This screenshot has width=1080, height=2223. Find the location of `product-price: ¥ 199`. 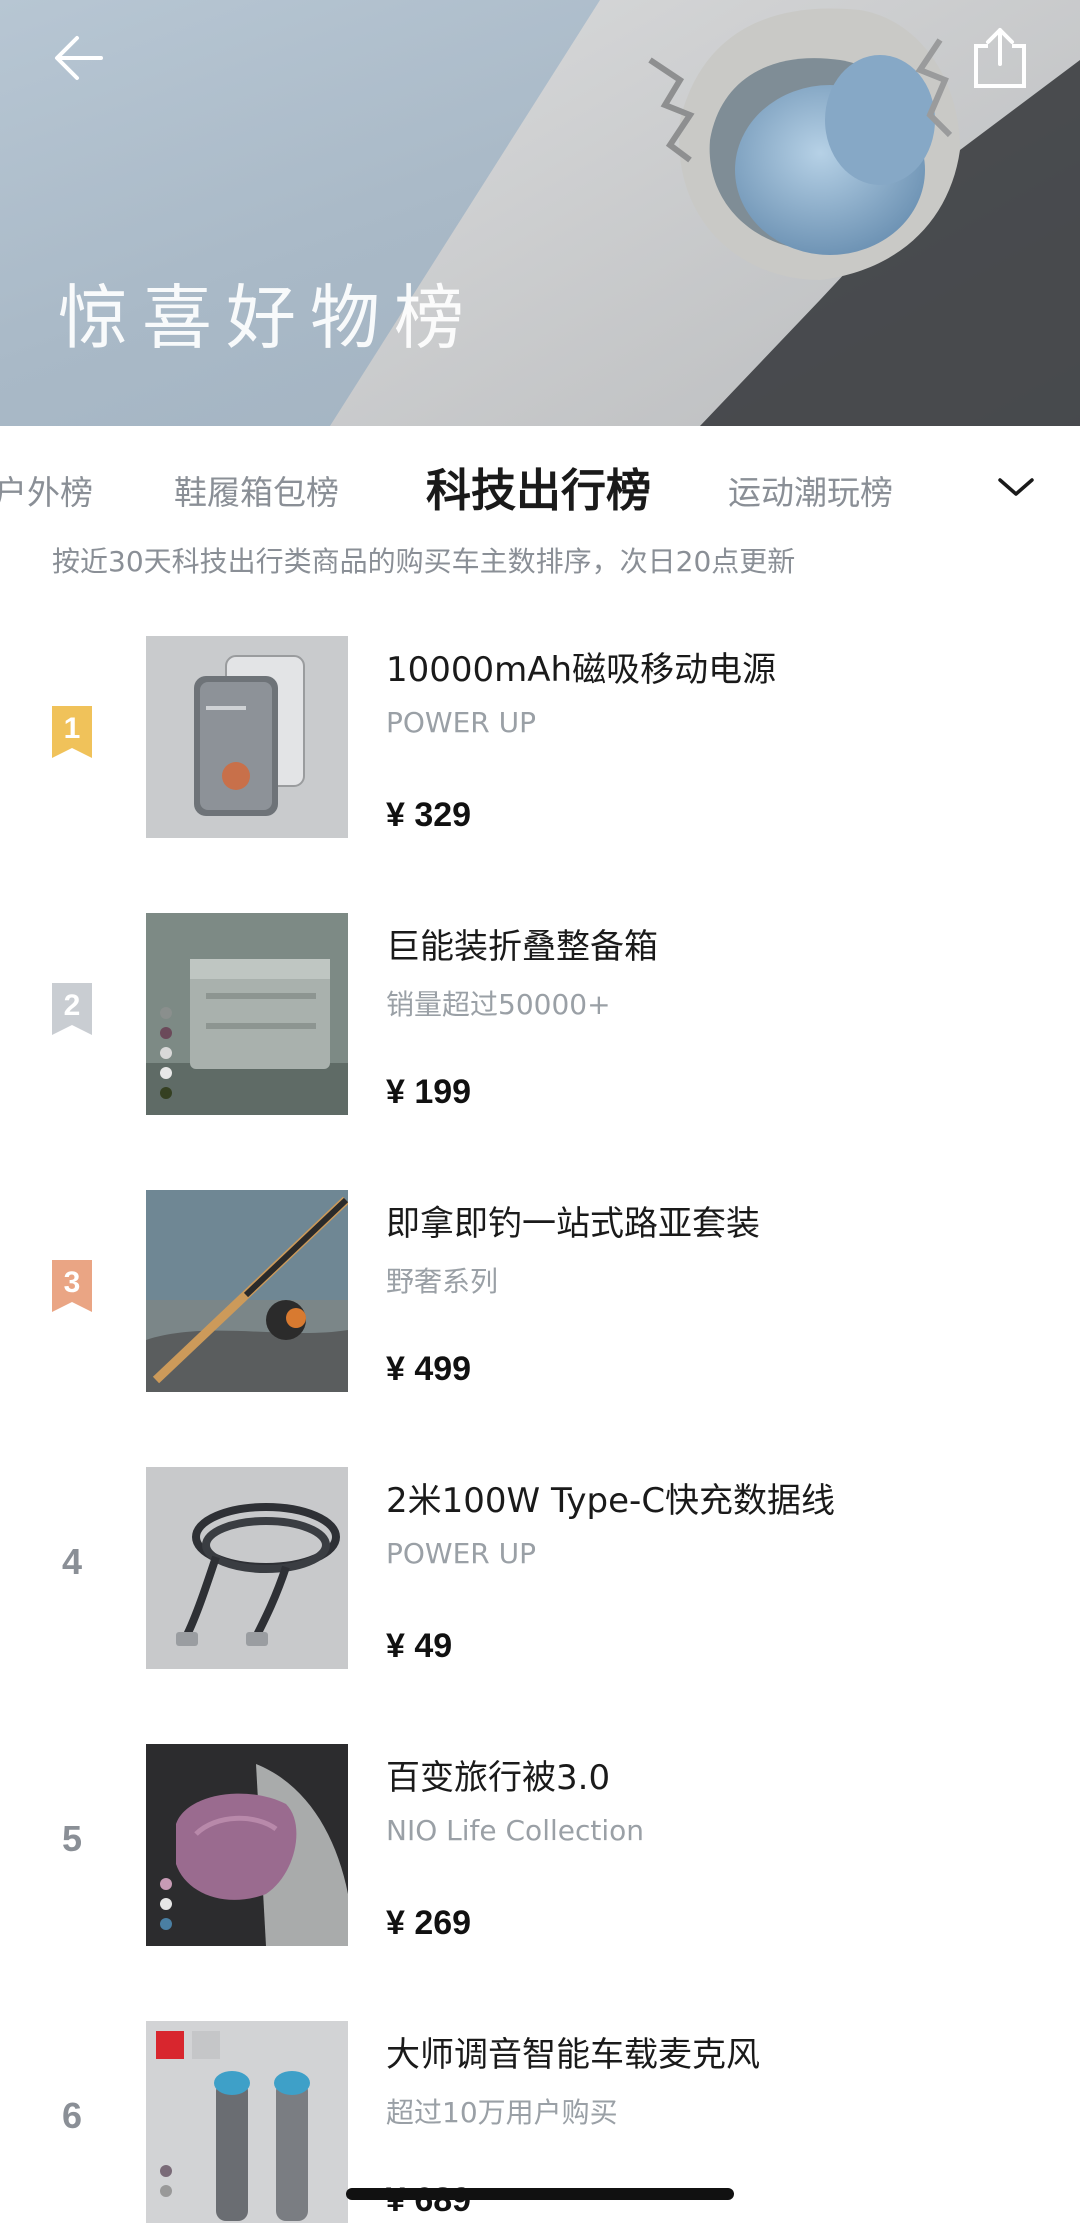

product-price: ¥ 199 is located at coordinates (429, 1092).